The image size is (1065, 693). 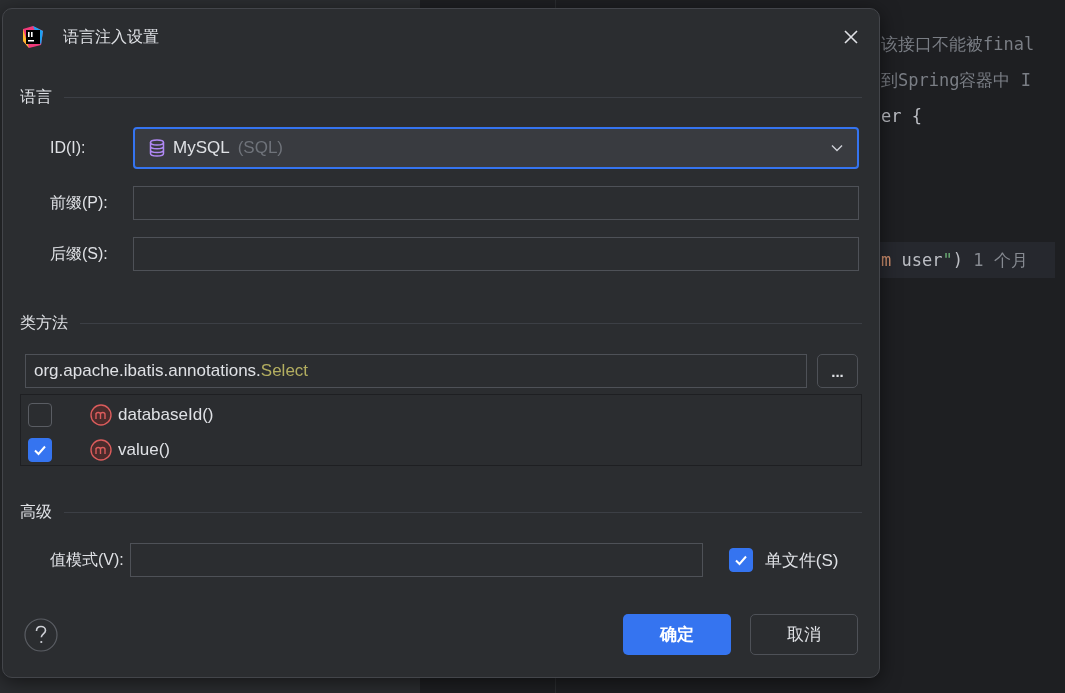 I want to click on close-icon, so click(x=851, y=37).